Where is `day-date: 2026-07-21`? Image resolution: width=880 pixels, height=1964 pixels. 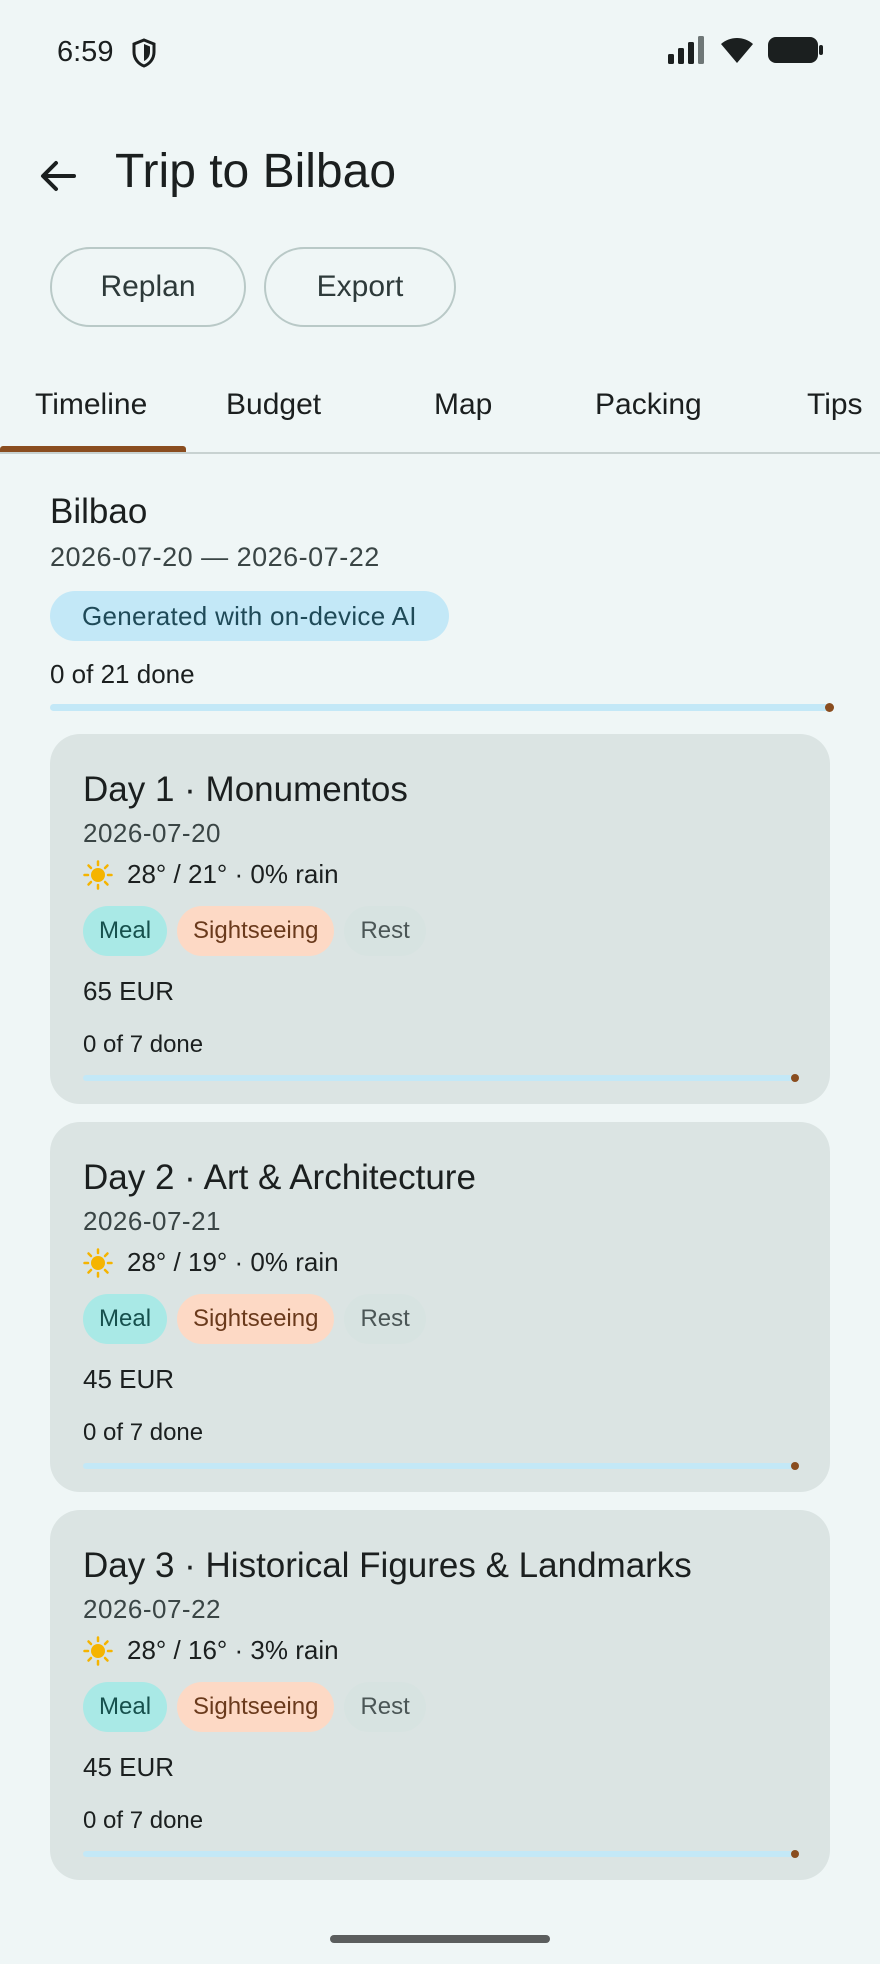
day-date: 2026-07-21 is located at coordinates (152, 1221).